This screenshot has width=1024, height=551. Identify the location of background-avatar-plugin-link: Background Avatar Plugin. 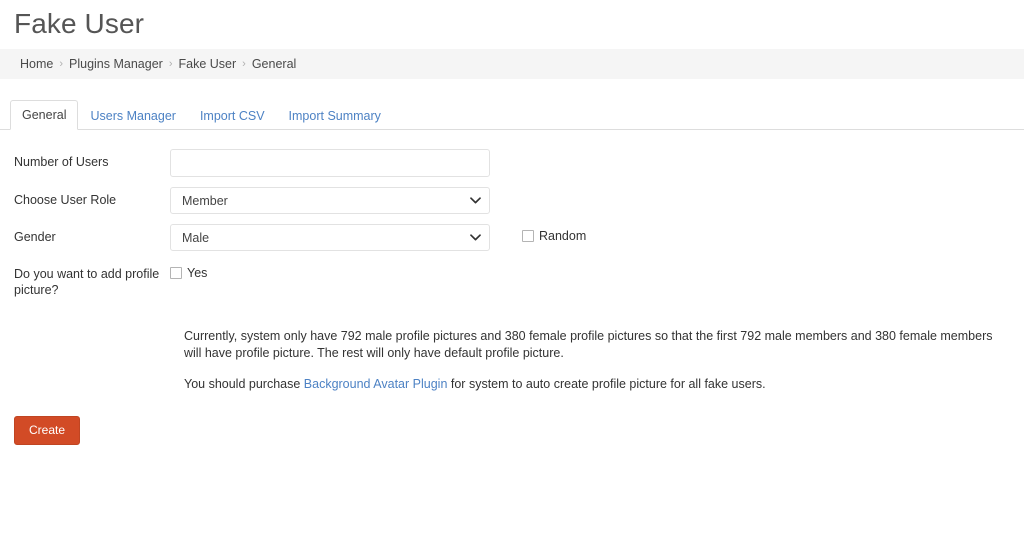
(376, 384).